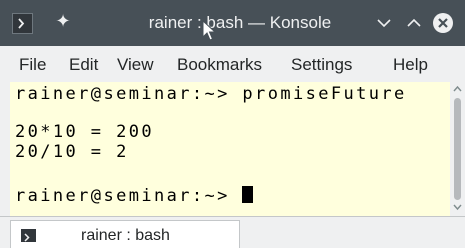 This screenshot has height=248, width=465. I want to click on scroll-down-arrow-icon, so click(457, 207).